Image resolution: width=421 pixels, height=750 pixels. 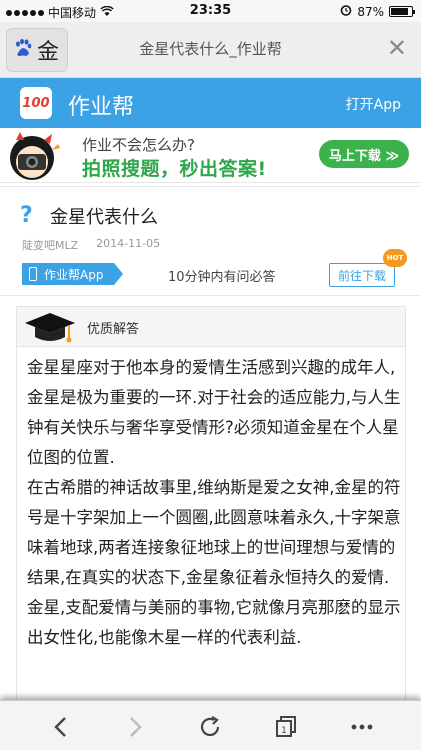 What do you see at coordinates (211, 327) in the screenshot?
I see `answer-header: 优质解答` at bounding box center [211, 327].